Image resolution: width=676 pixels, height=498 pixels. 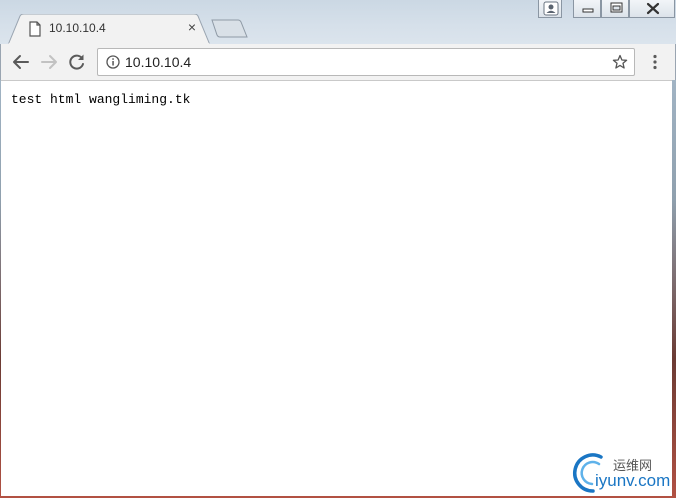 I want to click on kebab-menu-icon, so click(x=655, y=62).